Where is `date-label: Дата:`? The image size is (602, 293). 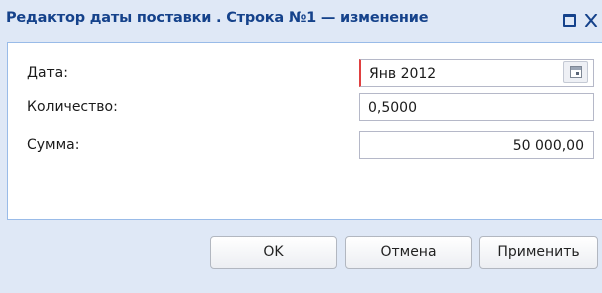
date-label: Дата: is located at coordinates (47, 73).